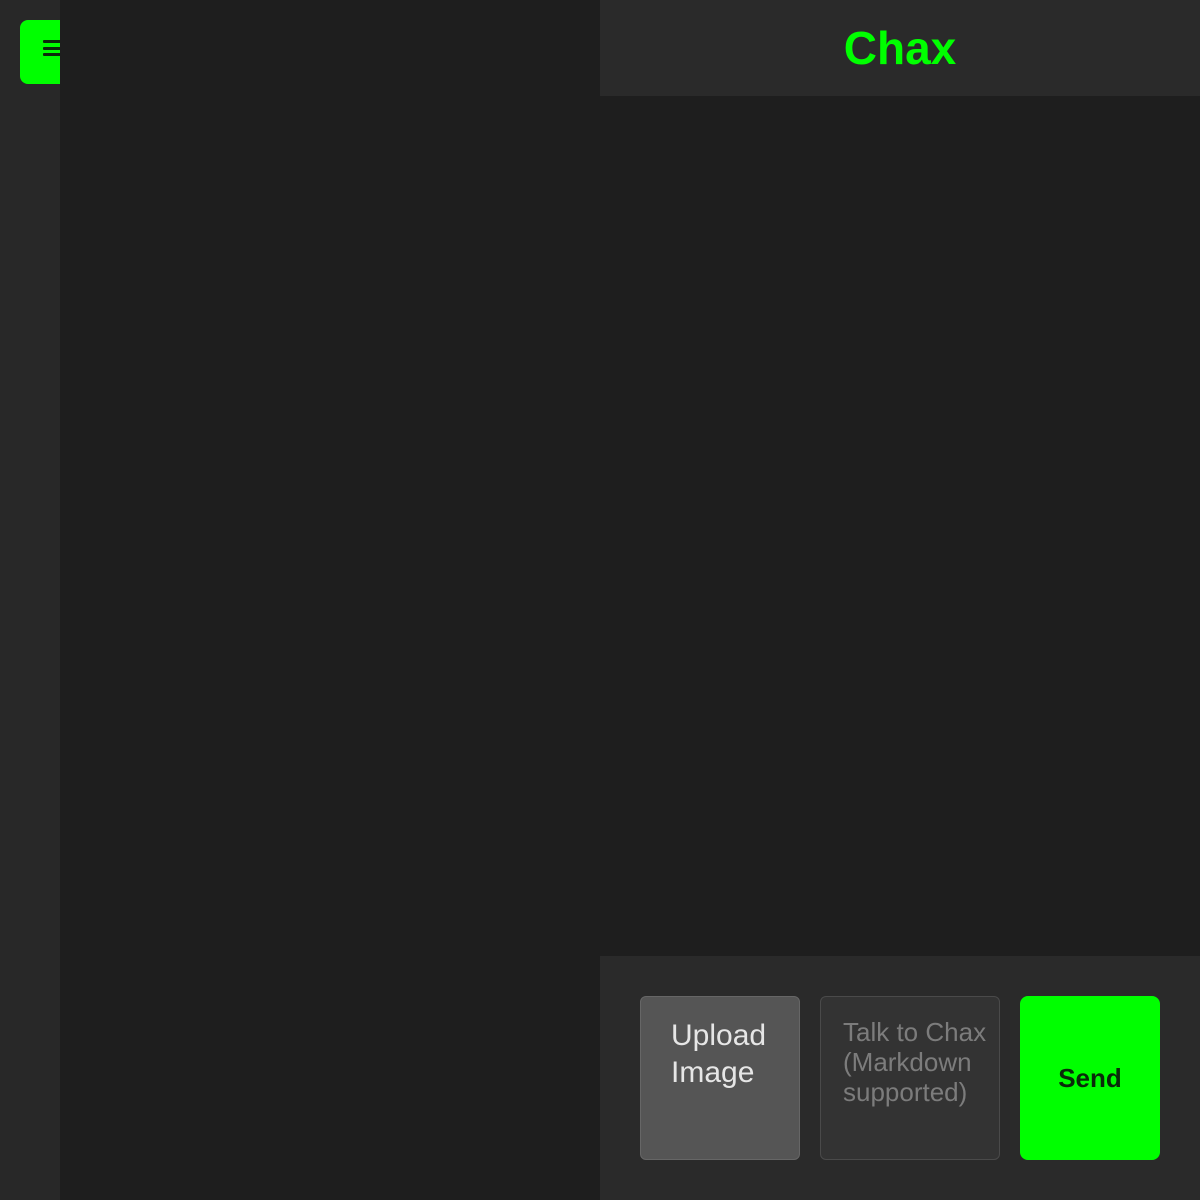  What do you see at coordinates (30, 600) in the screenshot?
I see `sidebar-rail` at bounding box center [30, 600].